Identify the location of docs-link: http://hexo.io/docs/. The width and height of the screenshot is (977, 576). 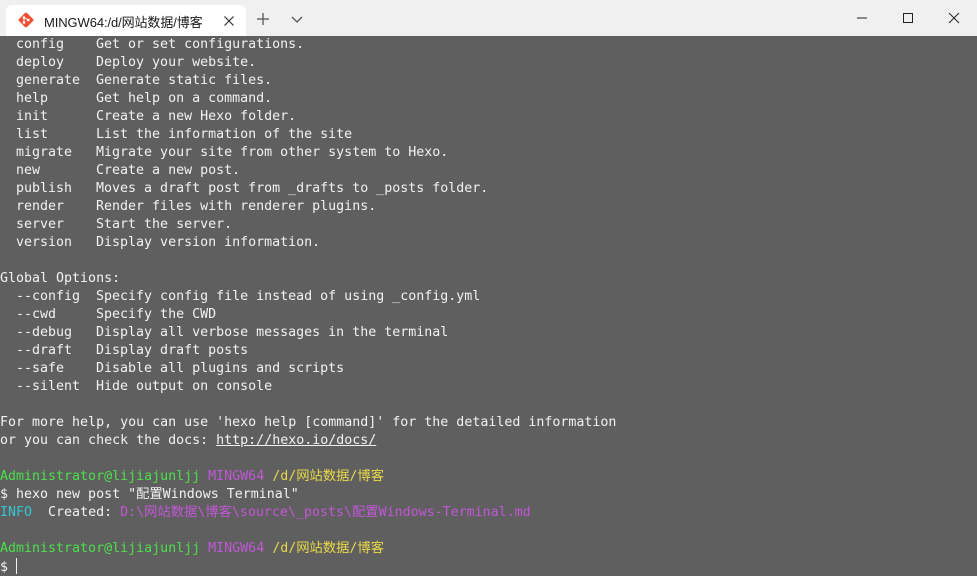
(296, 440).